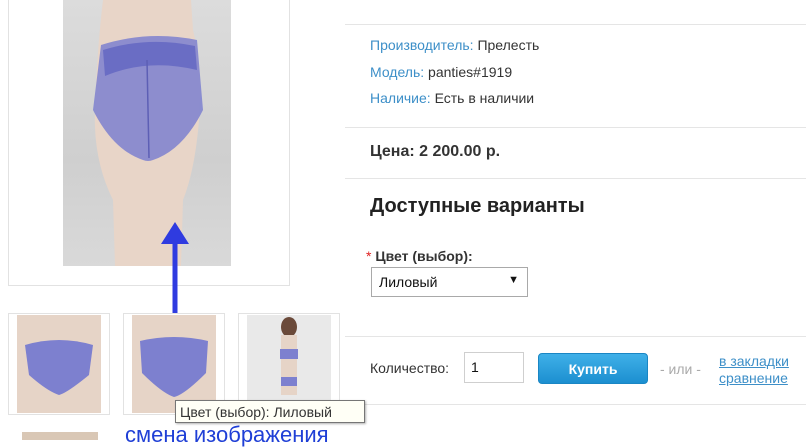 Image resolution: width=806 pixels, height=448 pixels. I want to click on color-option-label: * Цвет (выбор):, so click(419, 256).